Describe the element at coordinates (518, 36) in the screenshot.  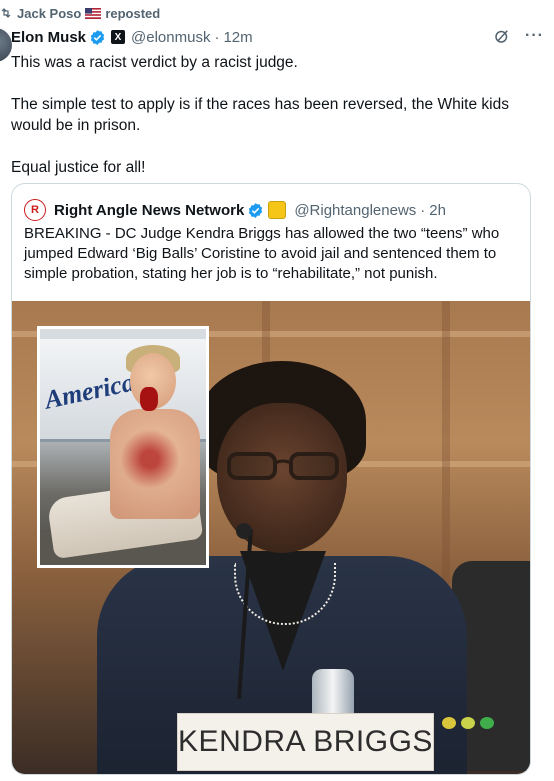
I see `header-actions: ···` at that location.